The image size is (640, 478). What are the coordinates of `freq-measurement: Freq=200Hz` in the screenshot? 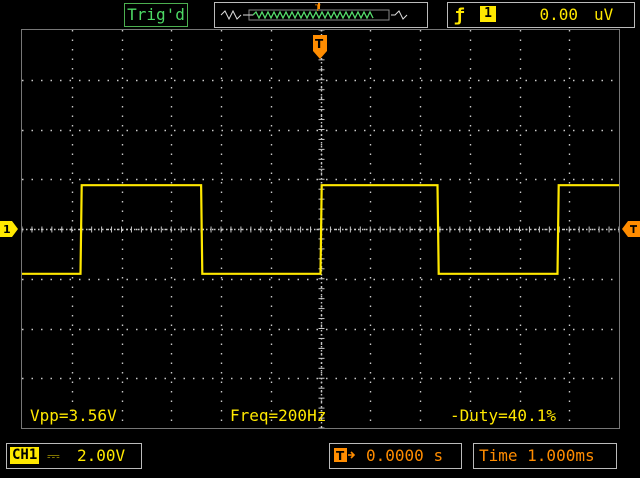 It's located at (278, 415).